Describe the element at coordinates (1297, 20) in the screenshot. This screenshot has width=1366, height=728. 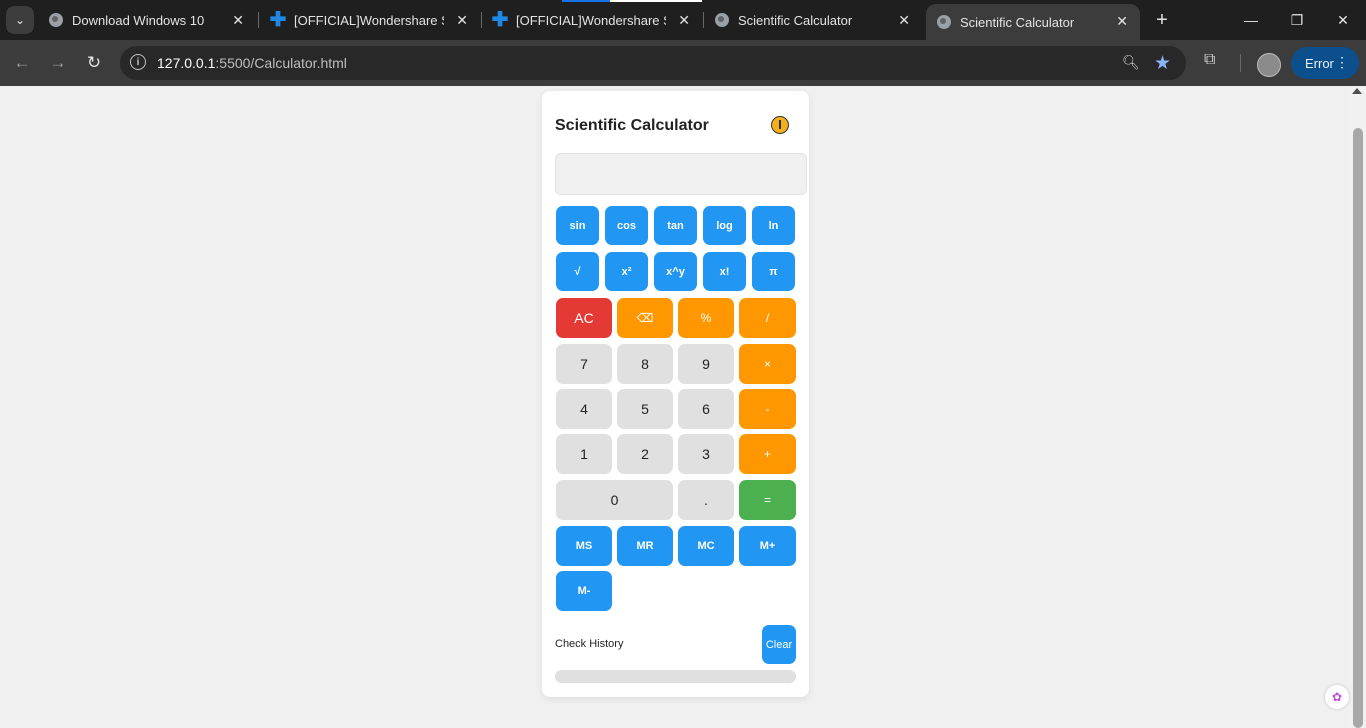
I see `restore-icon: ❐` at that location.